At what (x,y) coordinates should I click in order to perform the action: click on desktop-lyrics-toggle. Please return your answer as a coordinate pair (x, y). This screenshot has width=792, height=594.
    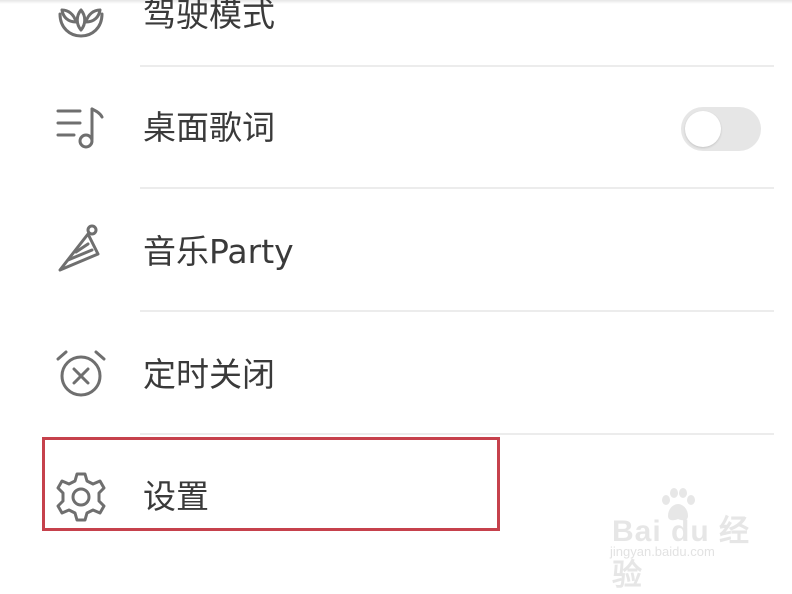
    Looking at the image, I should click on (721, 129).